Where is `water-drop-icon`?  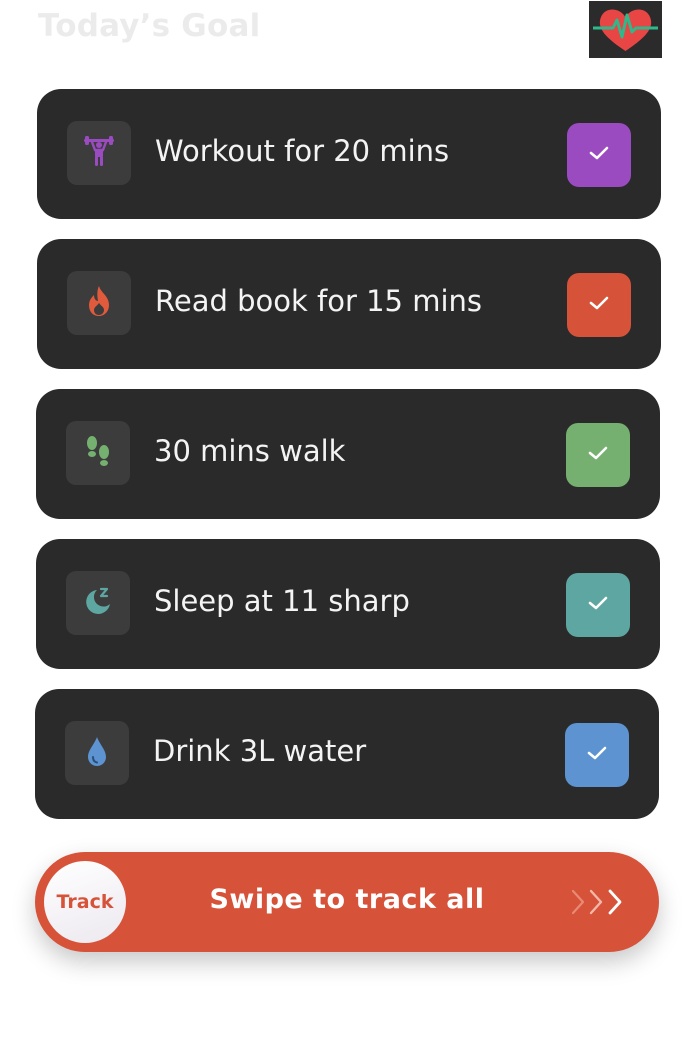
water-drop-icon is located at coordinates (97, 753).